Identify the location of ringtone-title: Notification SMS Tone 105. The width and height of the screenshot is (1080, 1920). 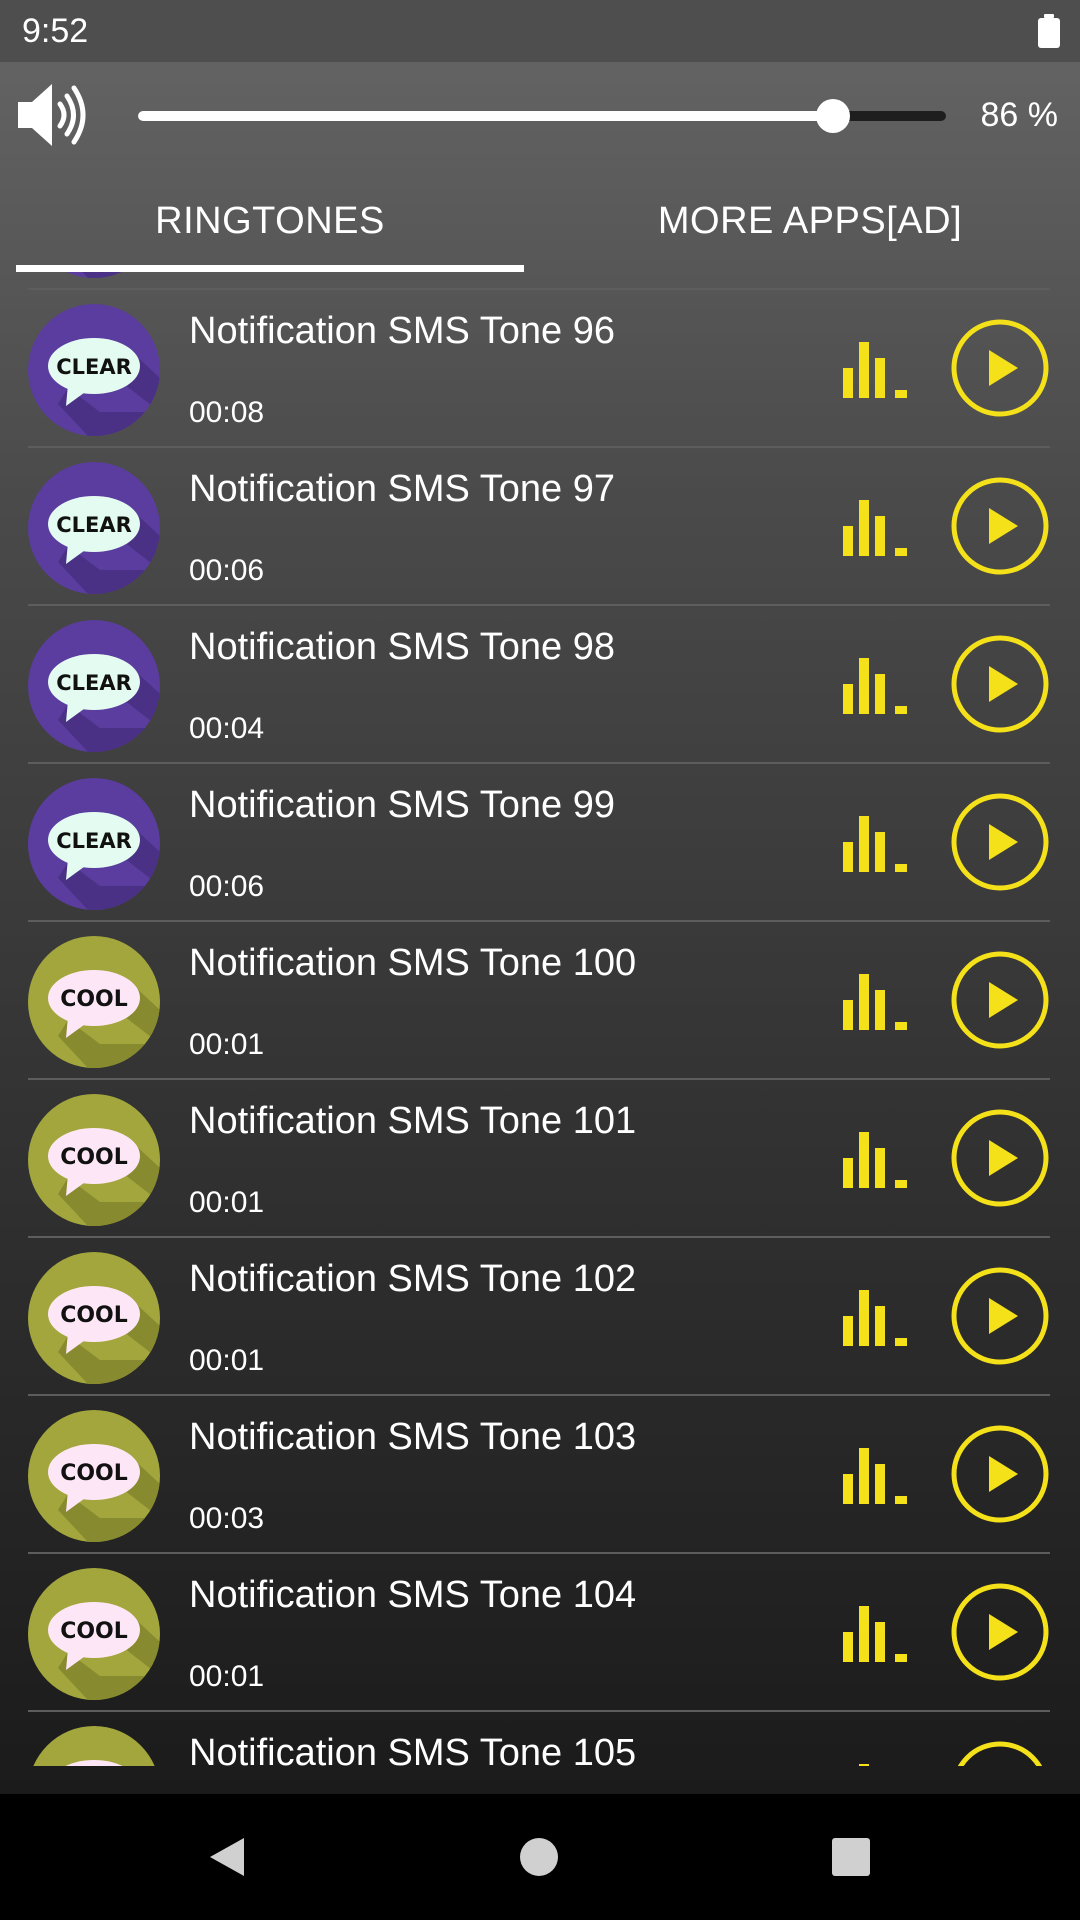
(413, 1749).